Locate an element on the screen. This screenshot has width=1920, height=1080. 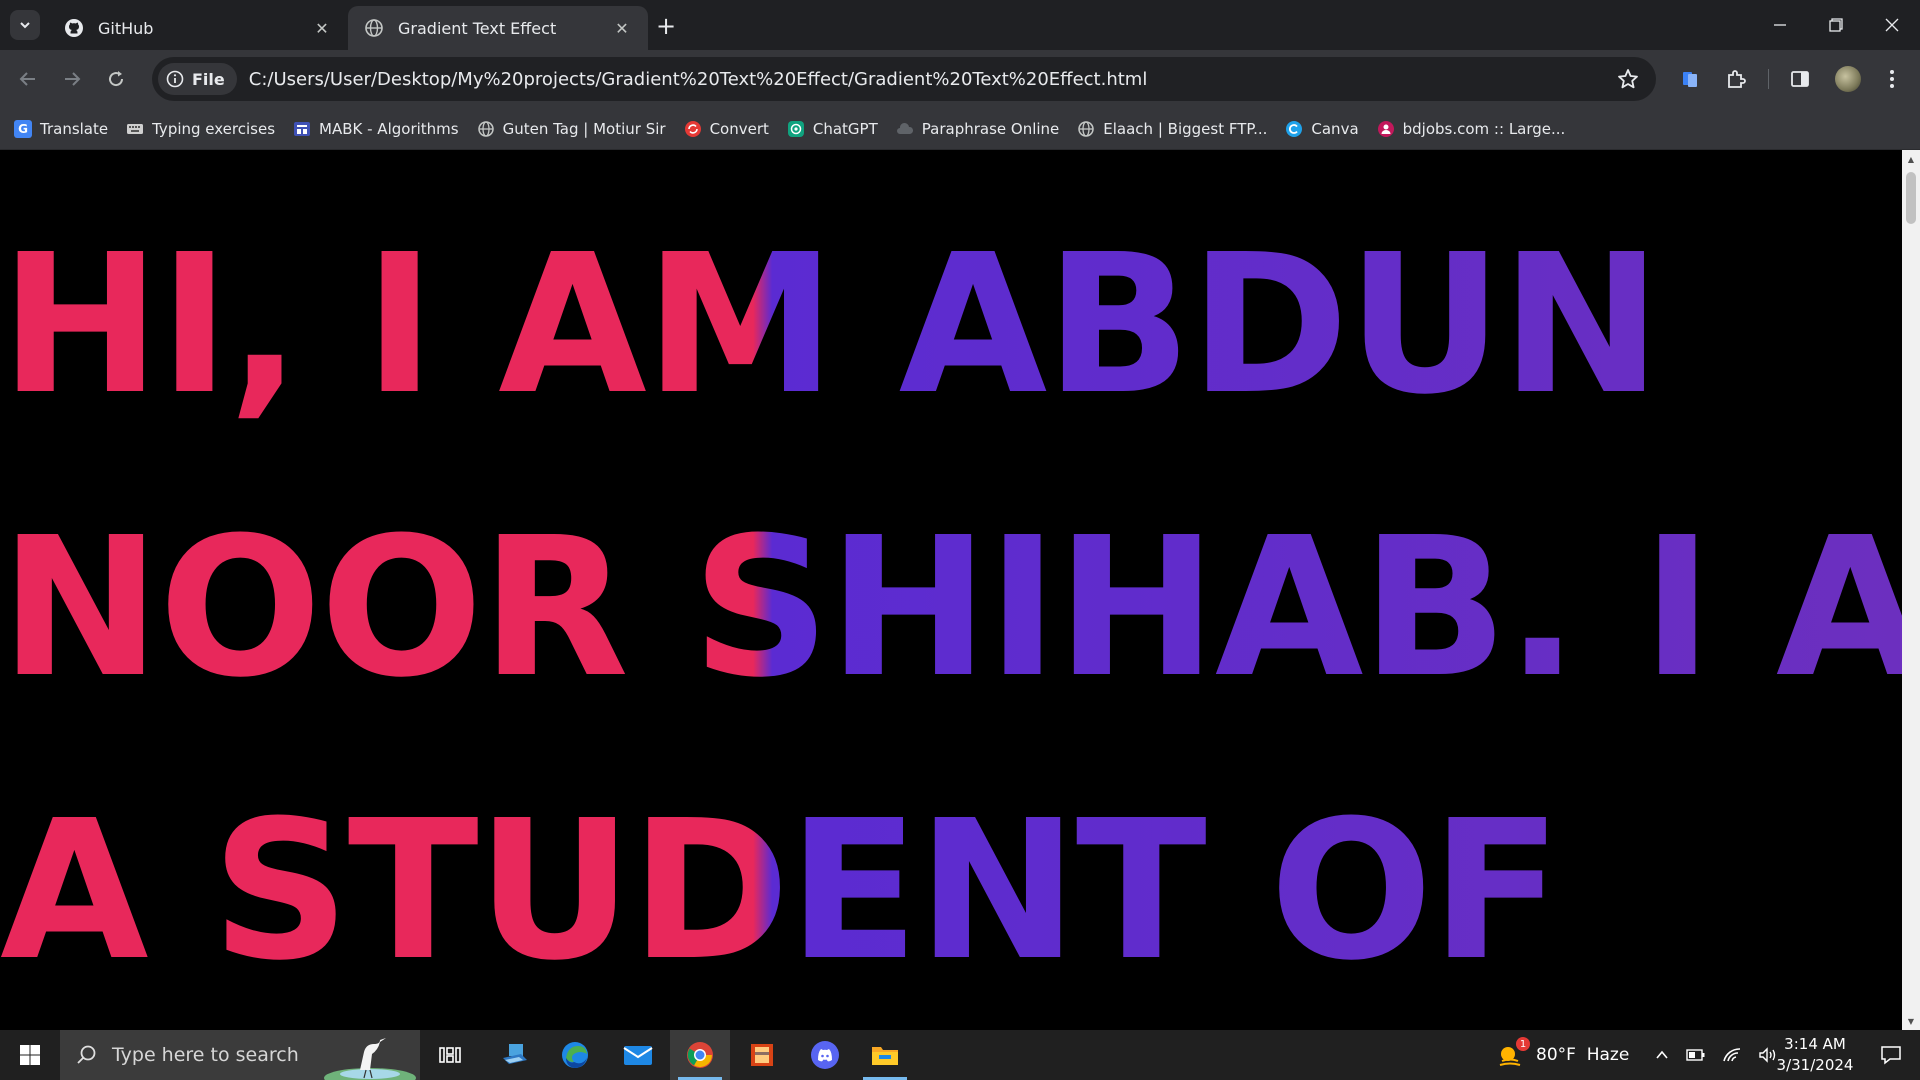
wifi-icon is located at coordinates (1732, 1055).